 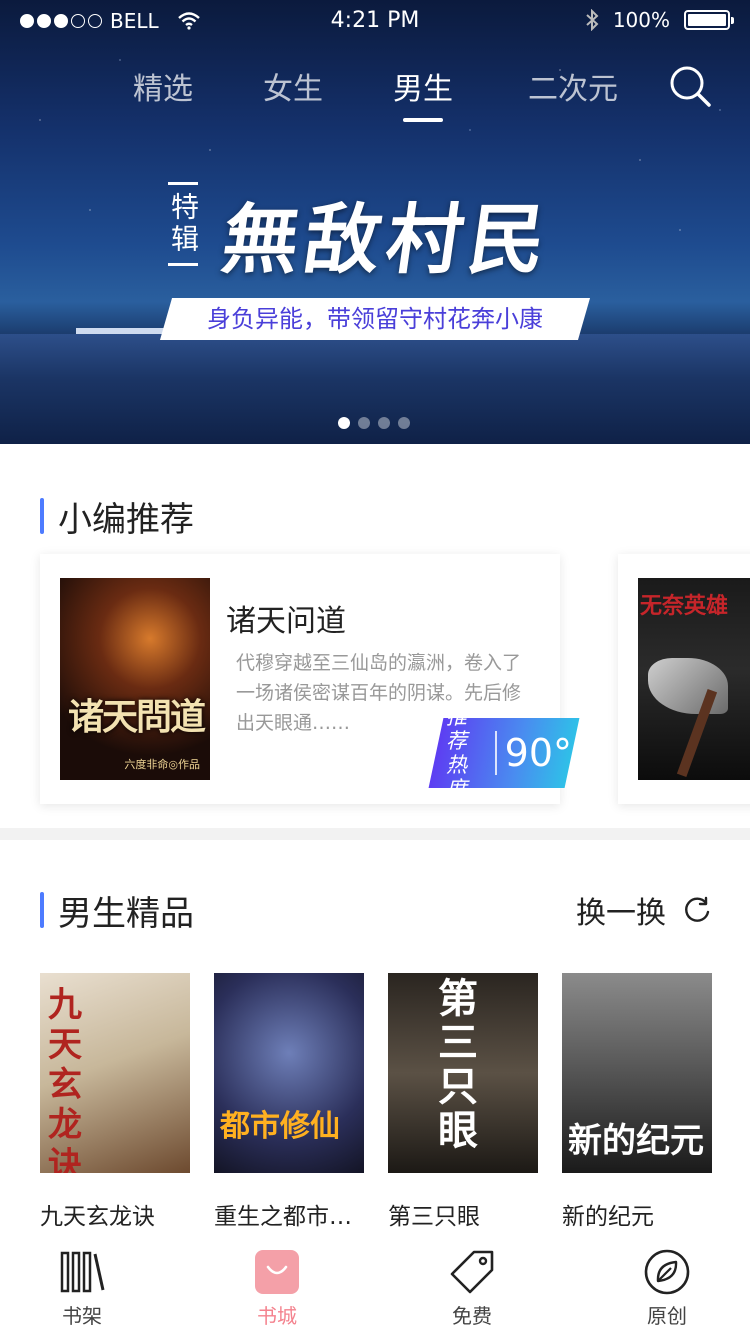 I want to click on tag-icon, so click(x=472, y=1272).